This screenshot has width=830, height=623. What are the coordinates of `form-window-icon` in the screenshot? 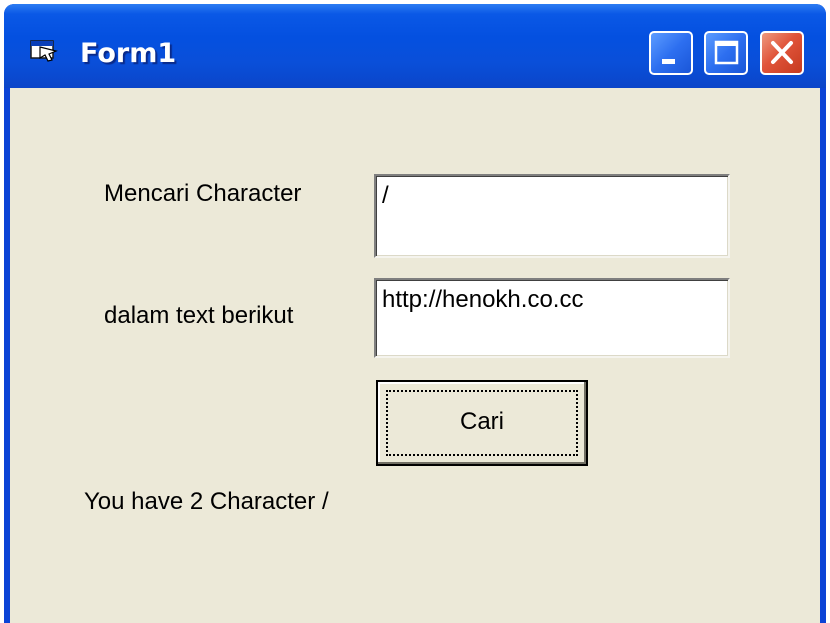 It's located at (44, 50).